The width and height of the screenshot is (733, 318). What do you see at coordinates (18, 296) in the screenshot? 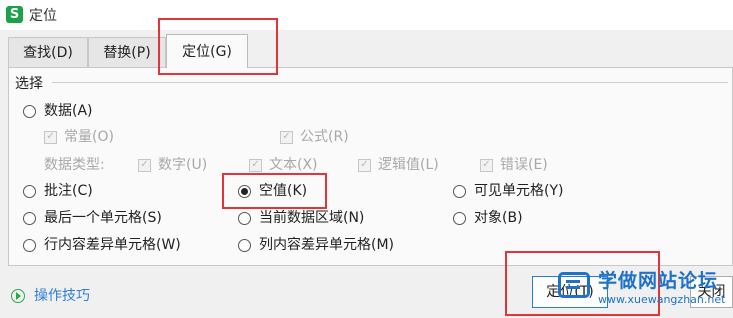
I see `play-circle-icon` at bounding box center [18, 296].